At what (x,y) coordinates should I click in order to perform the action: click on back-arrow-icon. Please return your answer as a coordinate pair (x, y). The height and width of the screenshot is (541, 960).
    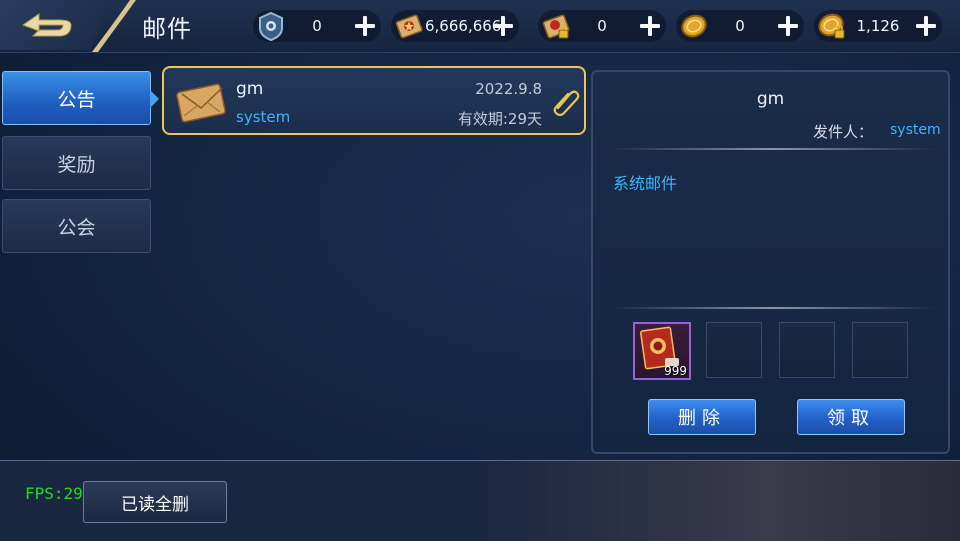
    Looking at the image, I should click on (46, 25).